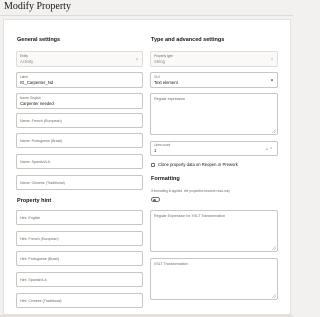  What do you see at coordinates (35, 161) in the screenshot?
I see `name-spanish-placeholder: Name: Spanish/LA` at bounding box center [35, 161].